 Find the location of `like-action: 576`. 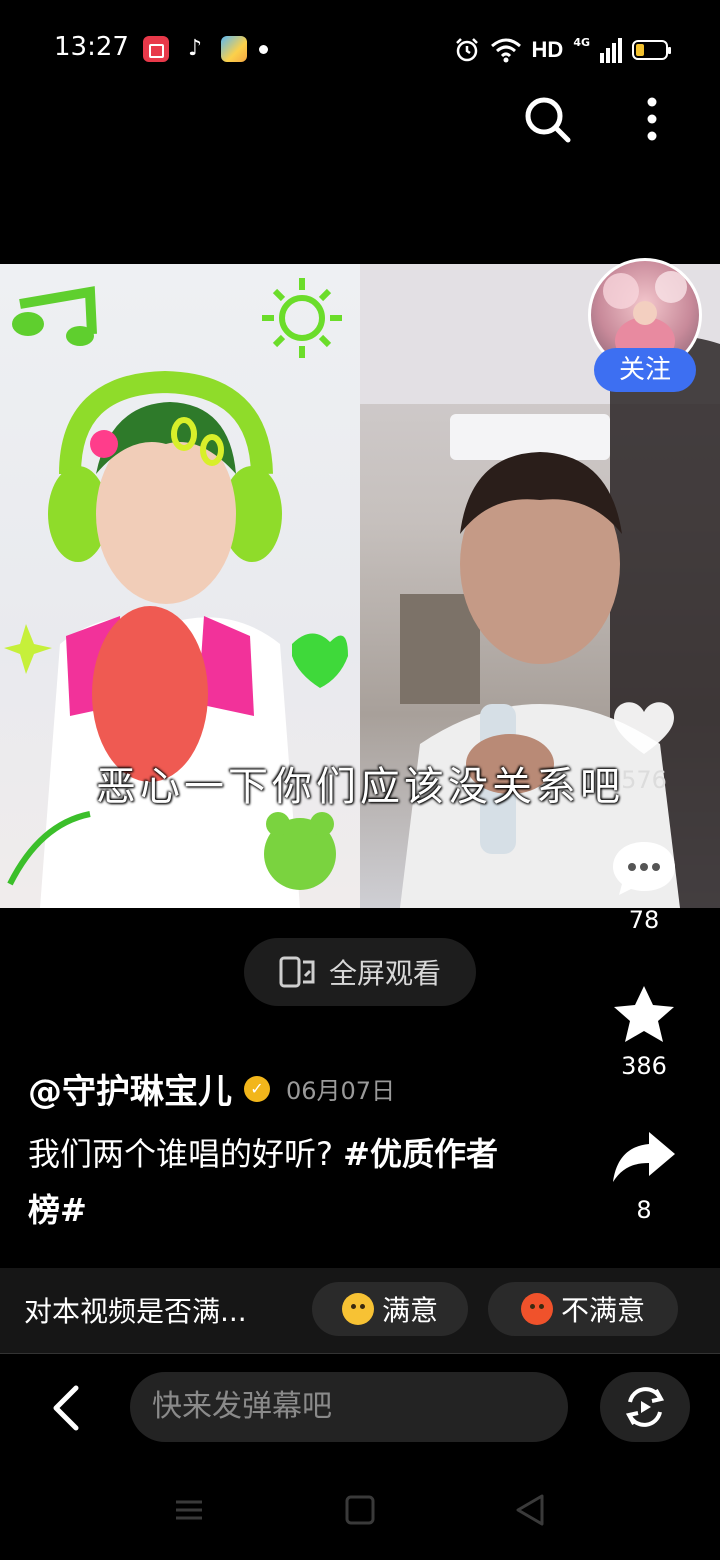

like-action: 576 is located at coordinates (644, 746).